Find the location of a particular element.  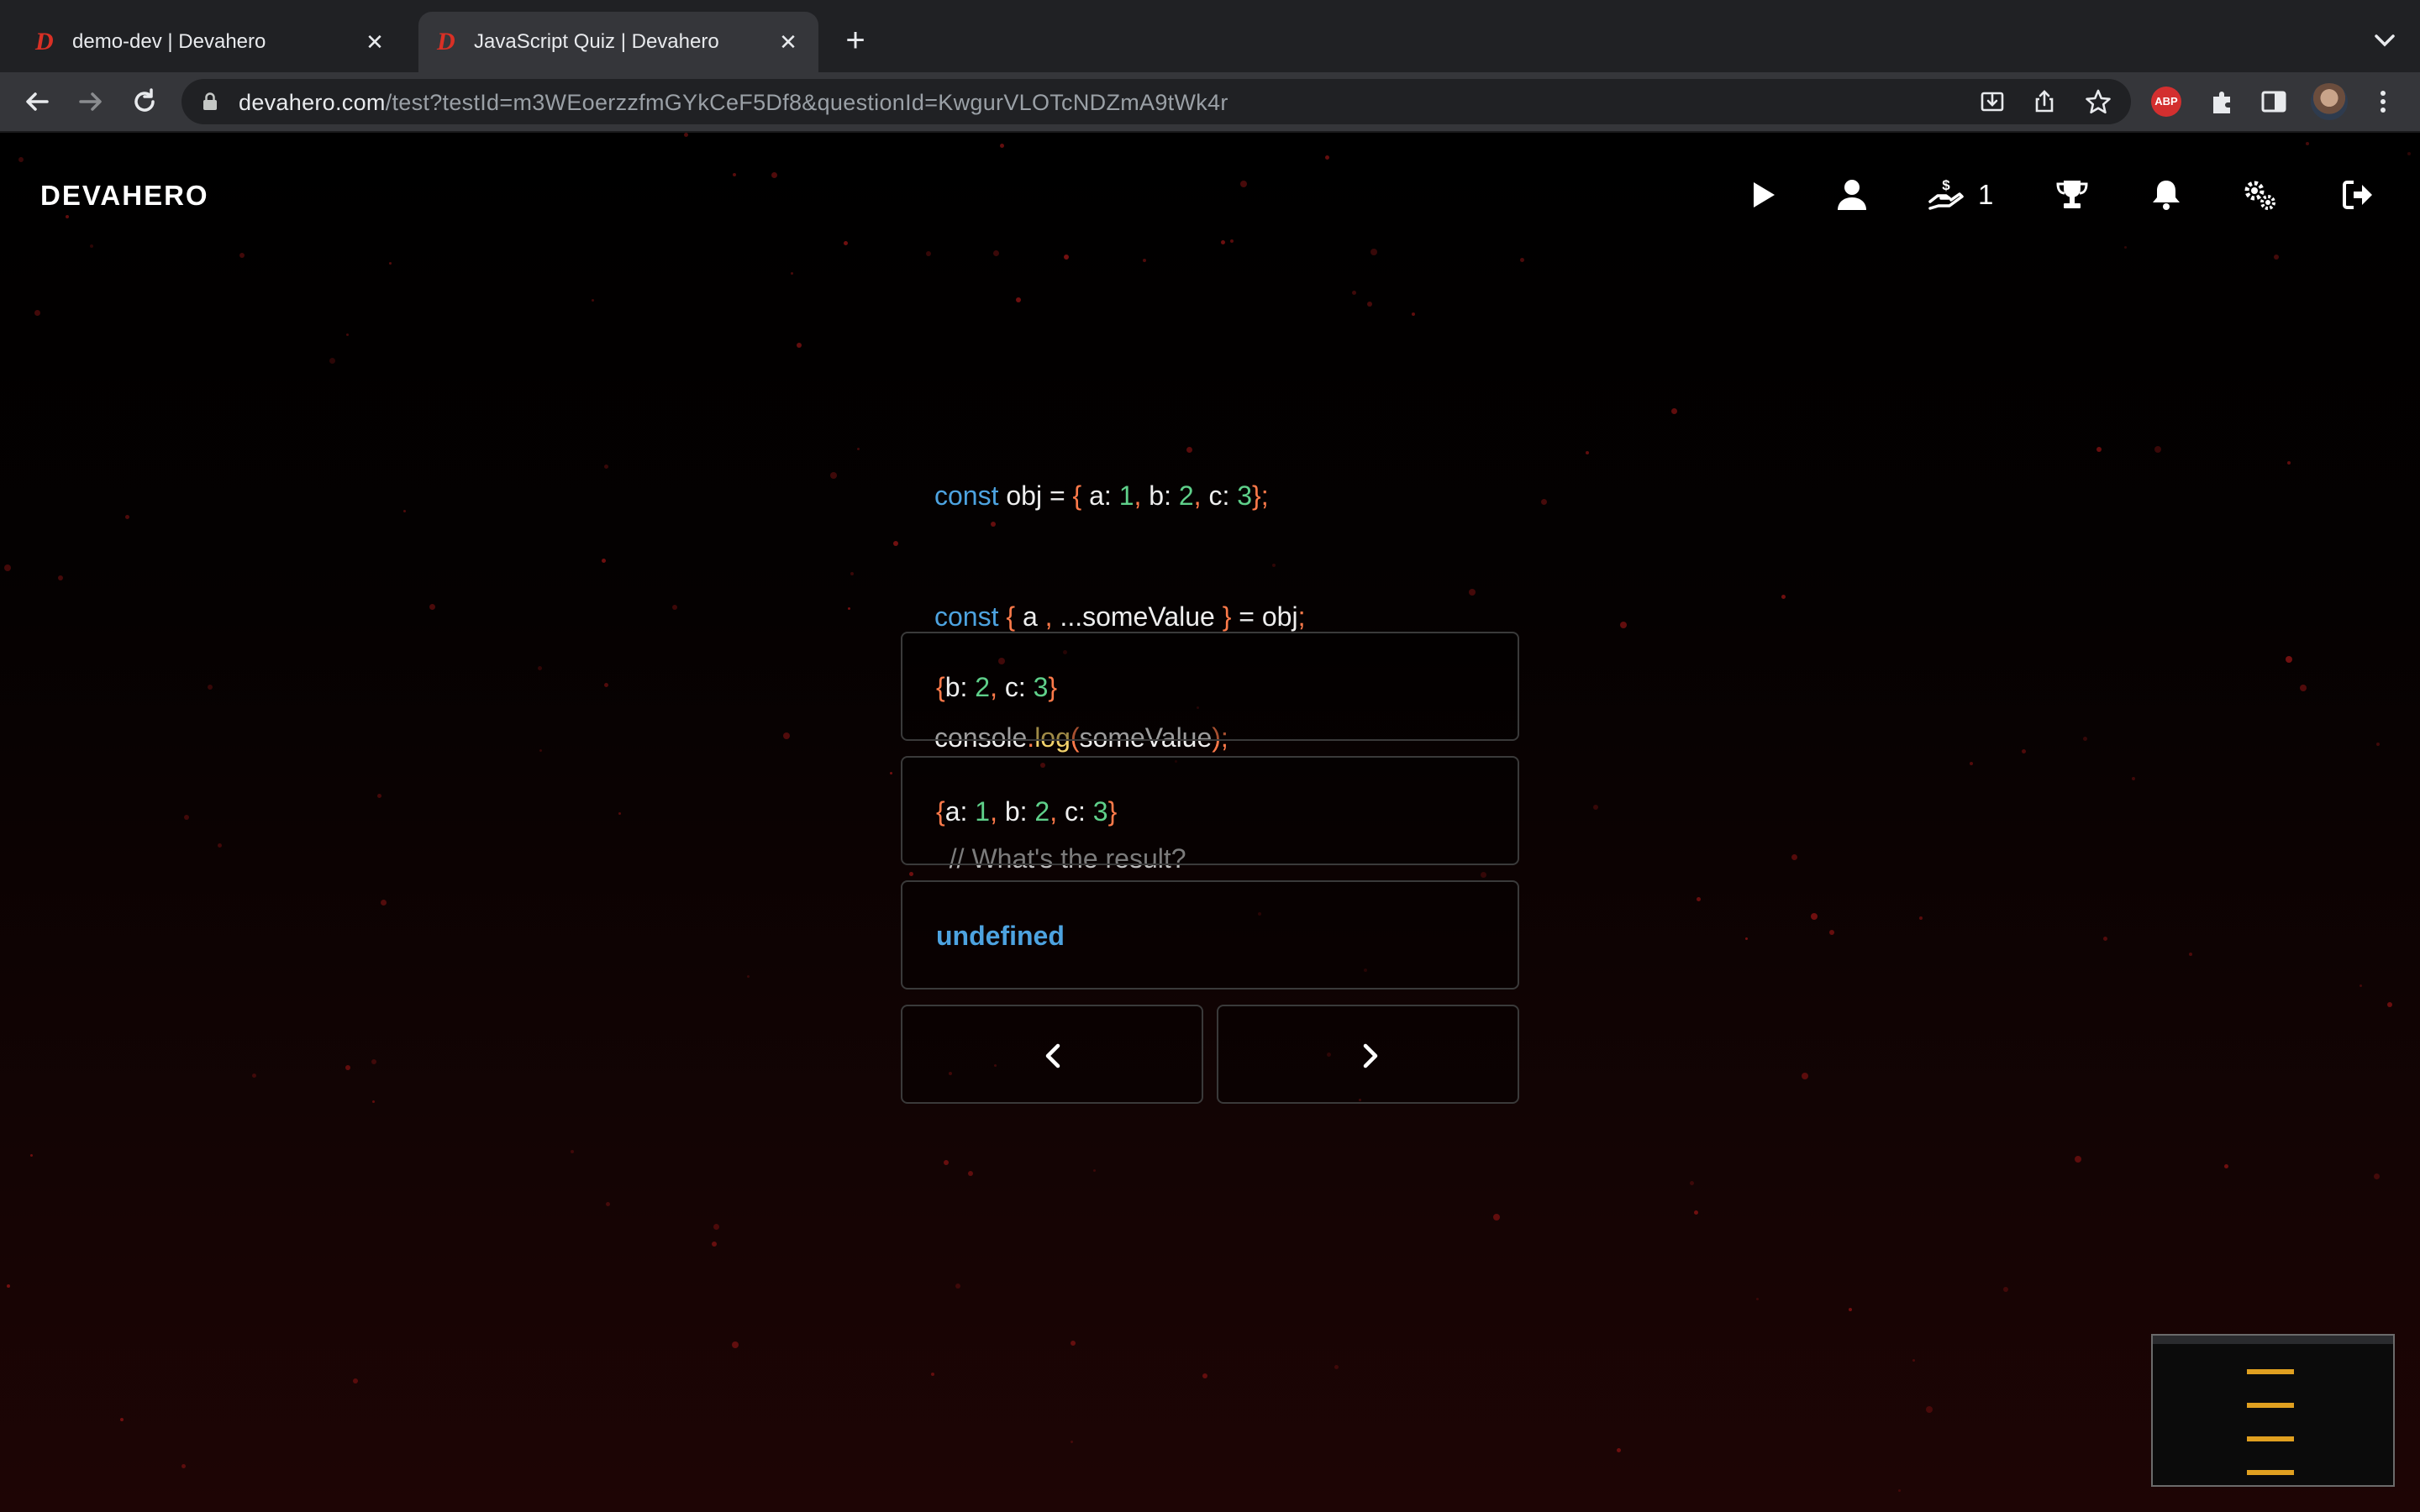

tab-demo-dev: D demo-dev | Devahero ✕ is located at coordinates (211, 42).